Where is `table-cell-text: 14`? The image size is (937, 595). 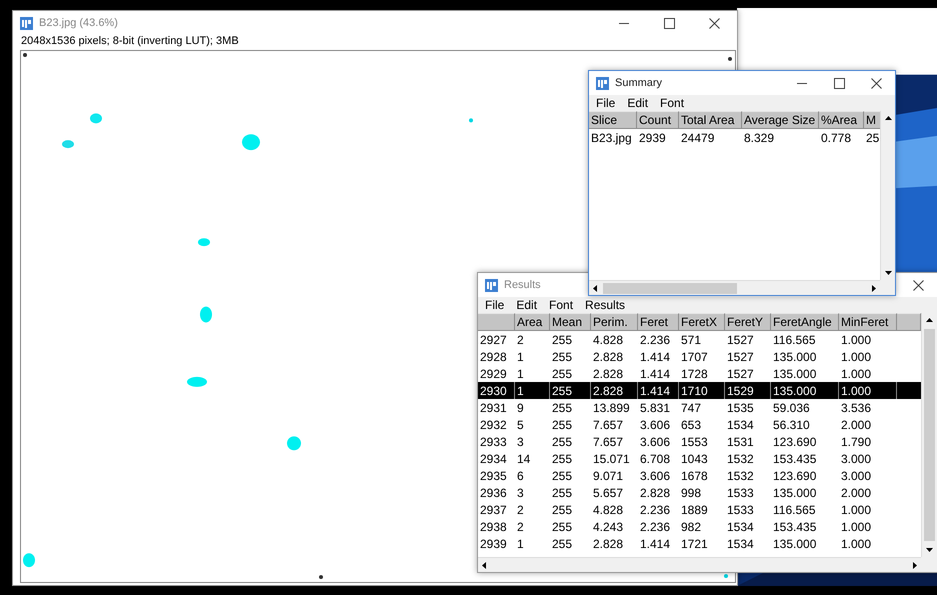
table-cell-text: 14 is located at coordinates (524, 458).